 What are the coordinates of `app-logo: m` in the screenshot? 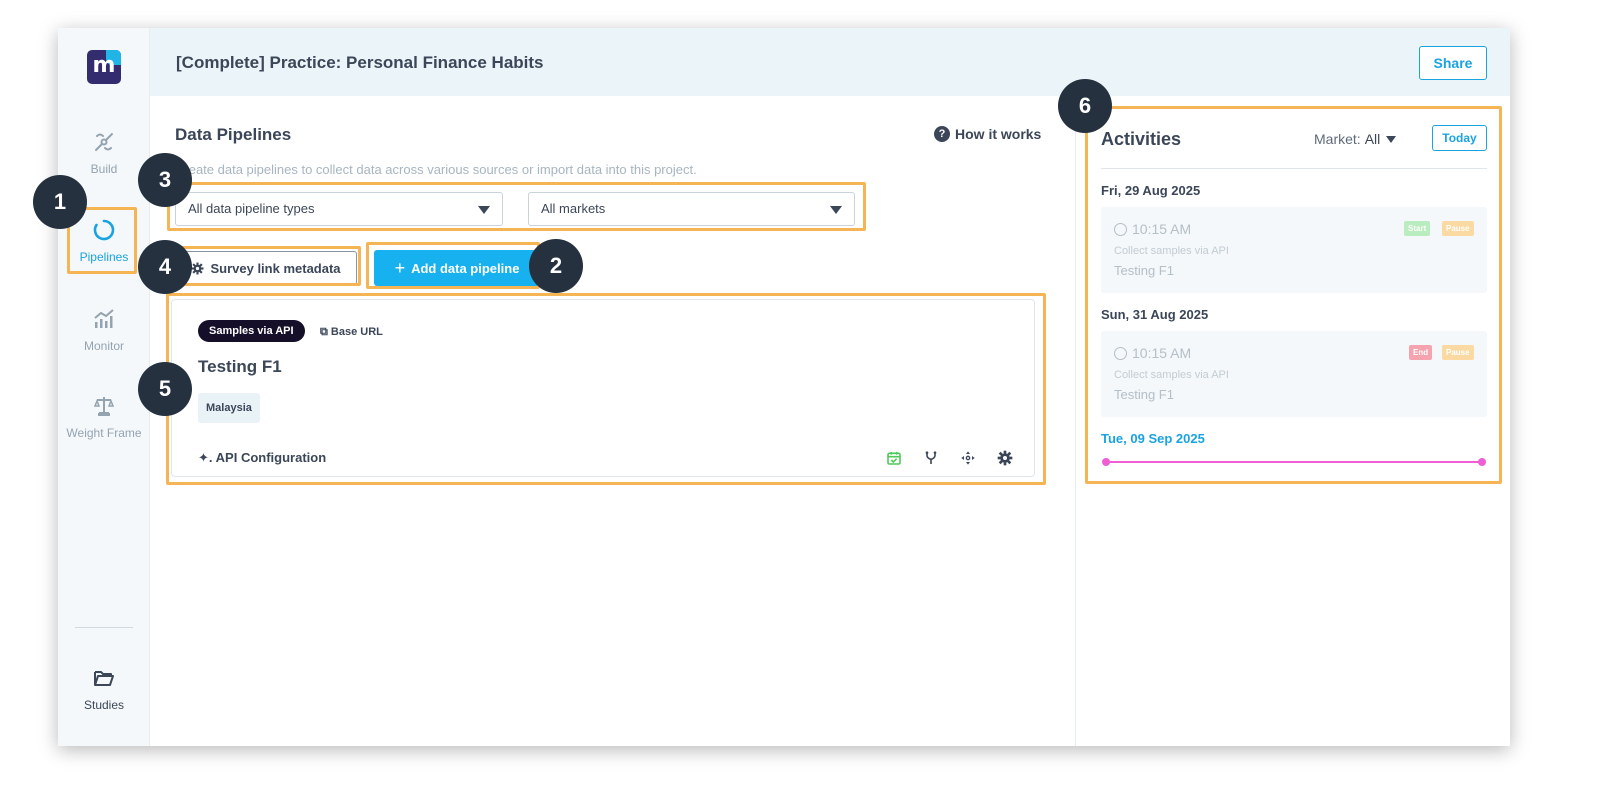 It's located at (104, 67).